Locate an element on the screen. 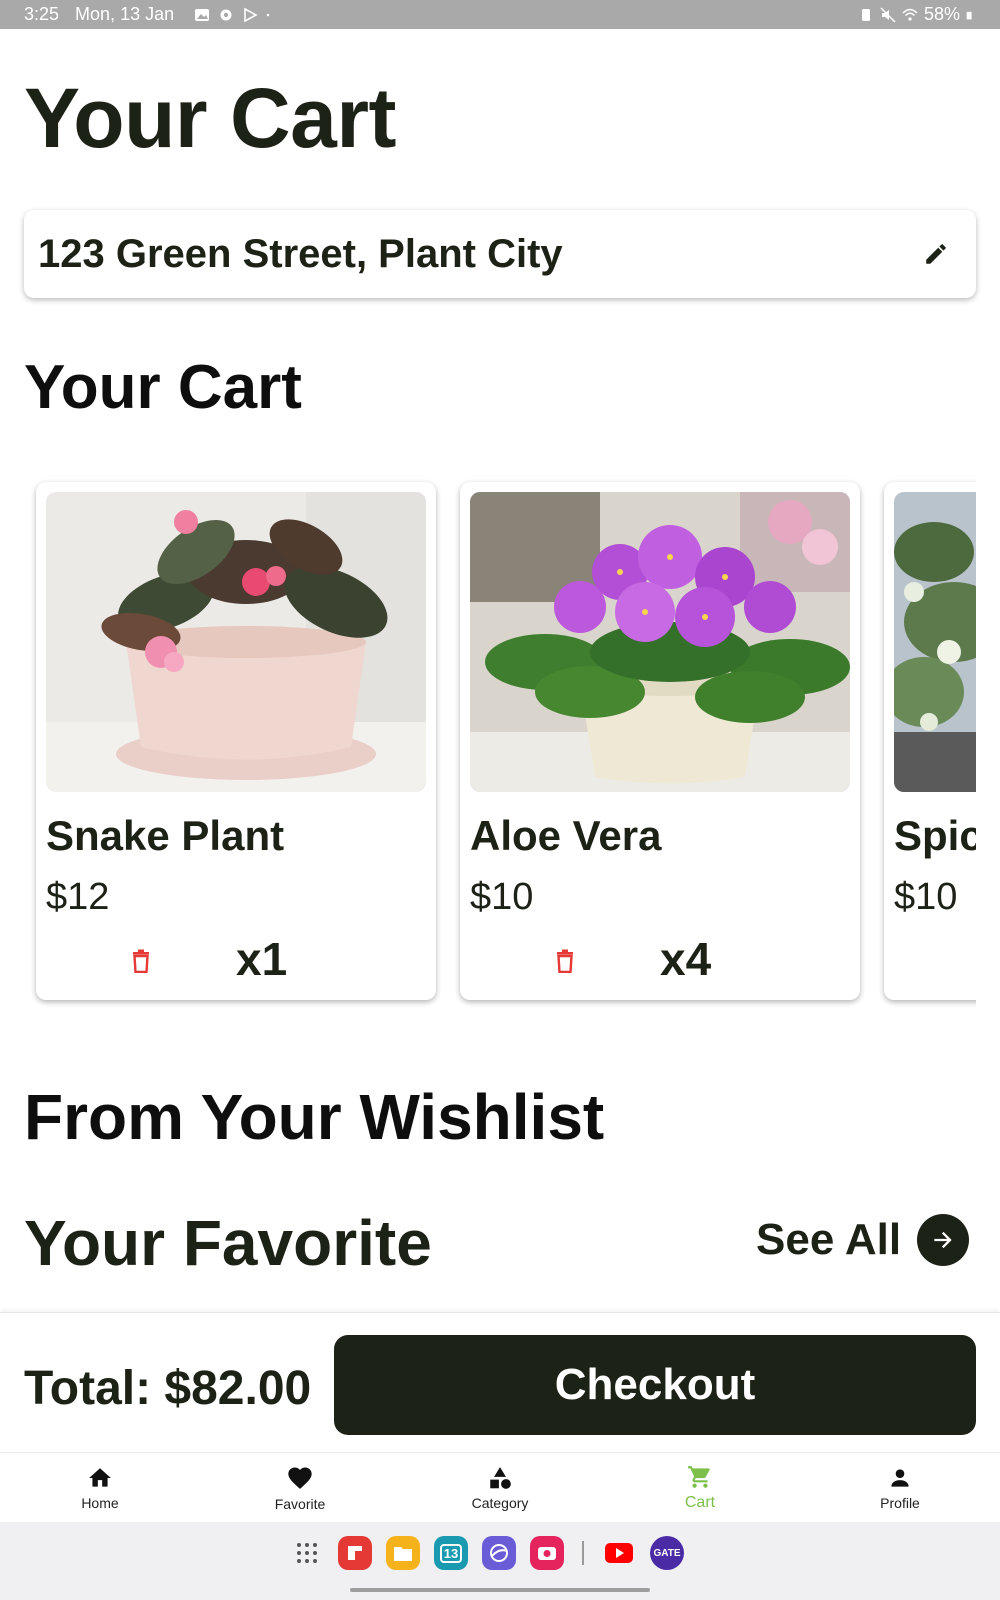  cart-section-title: Your Cart is located at coordinates (163, 387).